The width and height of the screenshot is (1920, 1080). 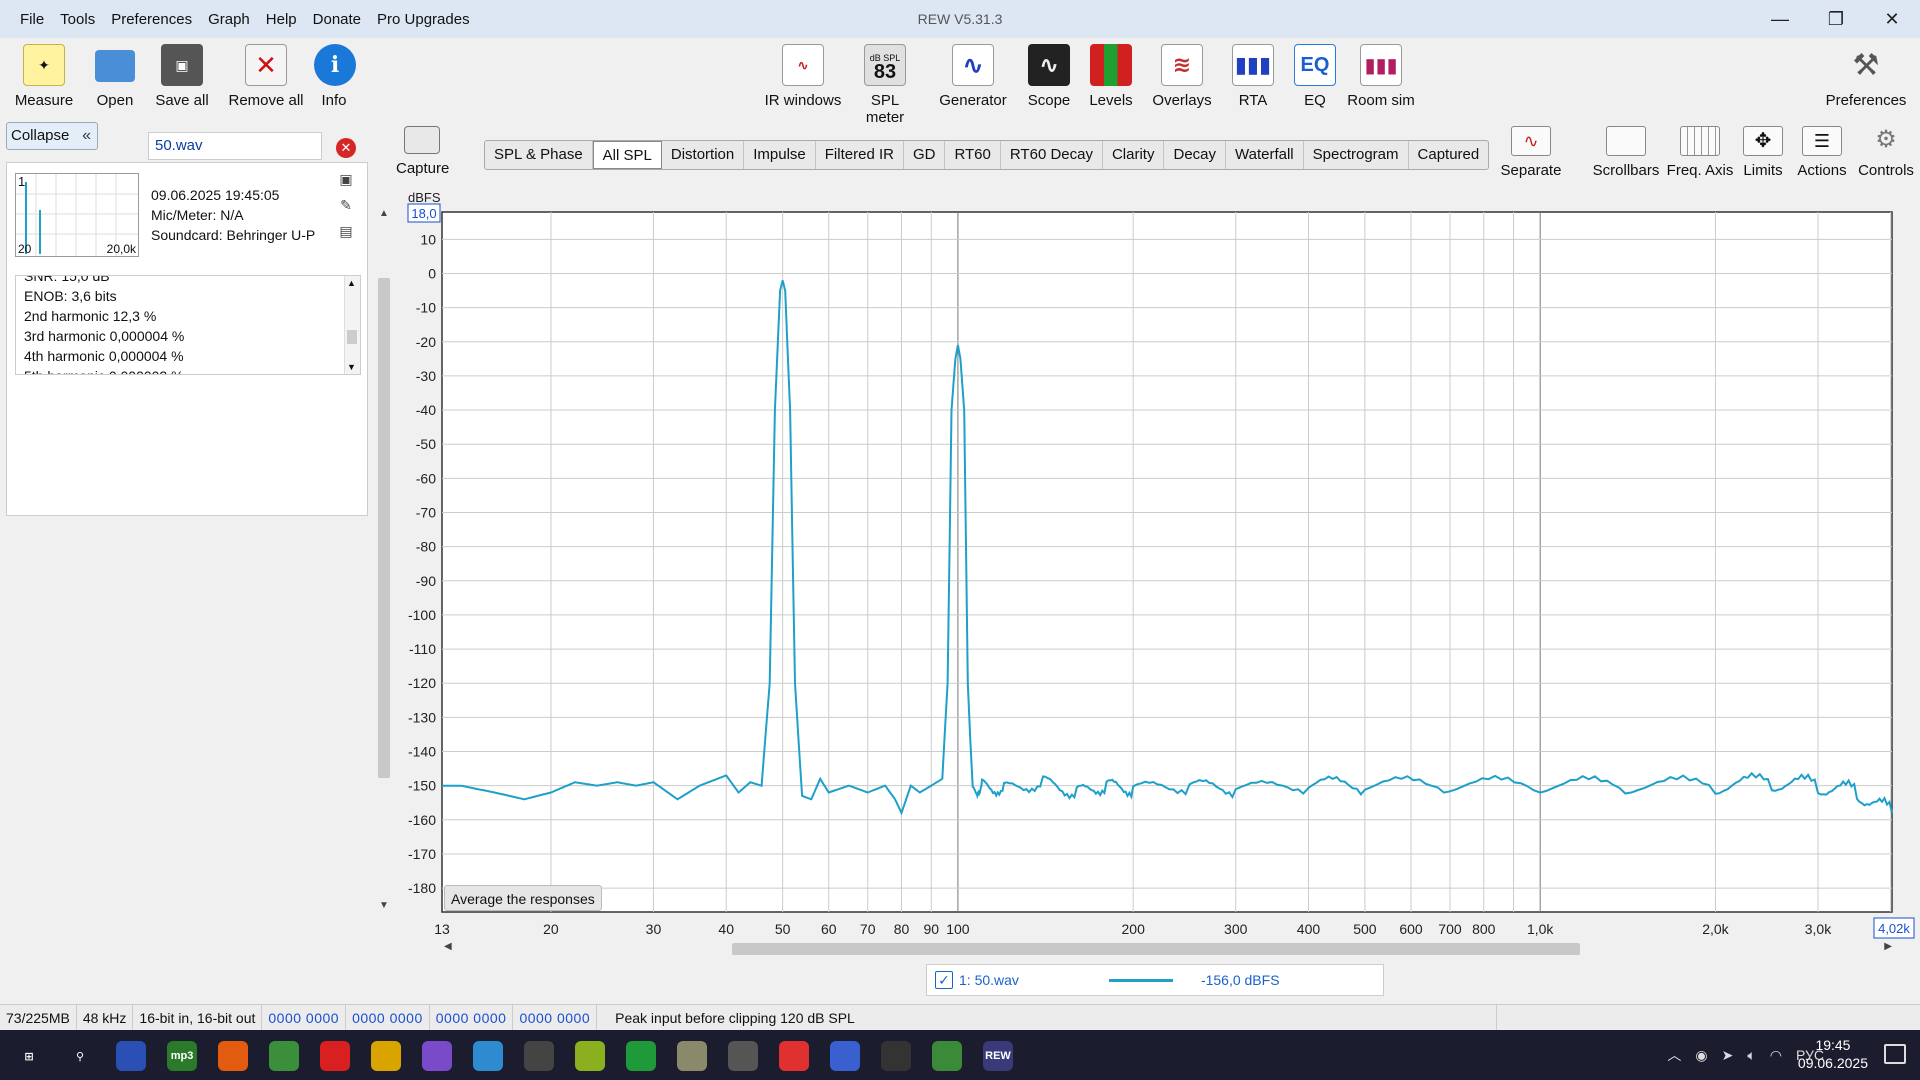 I want to click on tab-rt60-decay: RT60 Decay, so click(x=1052, y=155).